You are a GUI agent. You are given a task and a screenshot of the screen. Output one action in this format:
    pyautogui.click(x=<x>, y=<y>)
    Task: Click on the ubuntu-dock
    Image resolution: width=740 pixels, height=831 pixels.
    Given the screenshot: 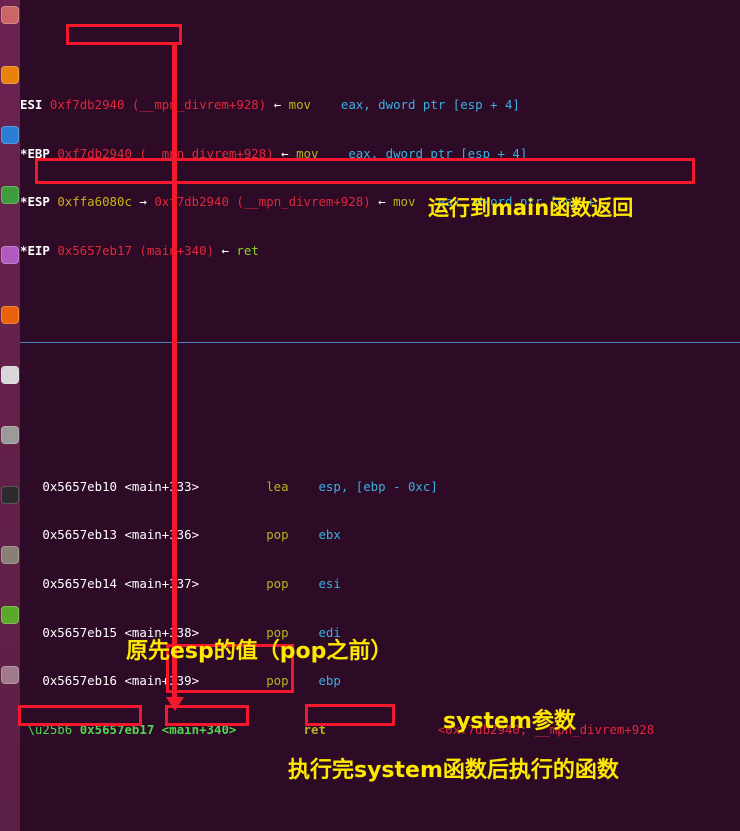 What is the action you would take?
    pyautogui.click(x=10, y=415)
    